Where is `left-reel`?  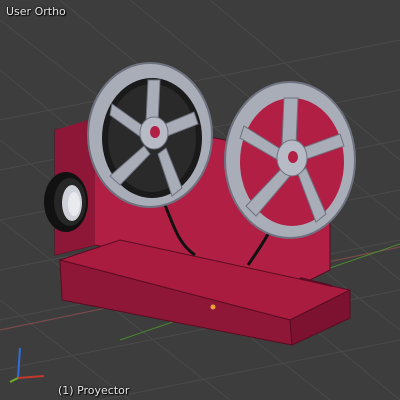 left-reel is located at coordinates (150, 135).